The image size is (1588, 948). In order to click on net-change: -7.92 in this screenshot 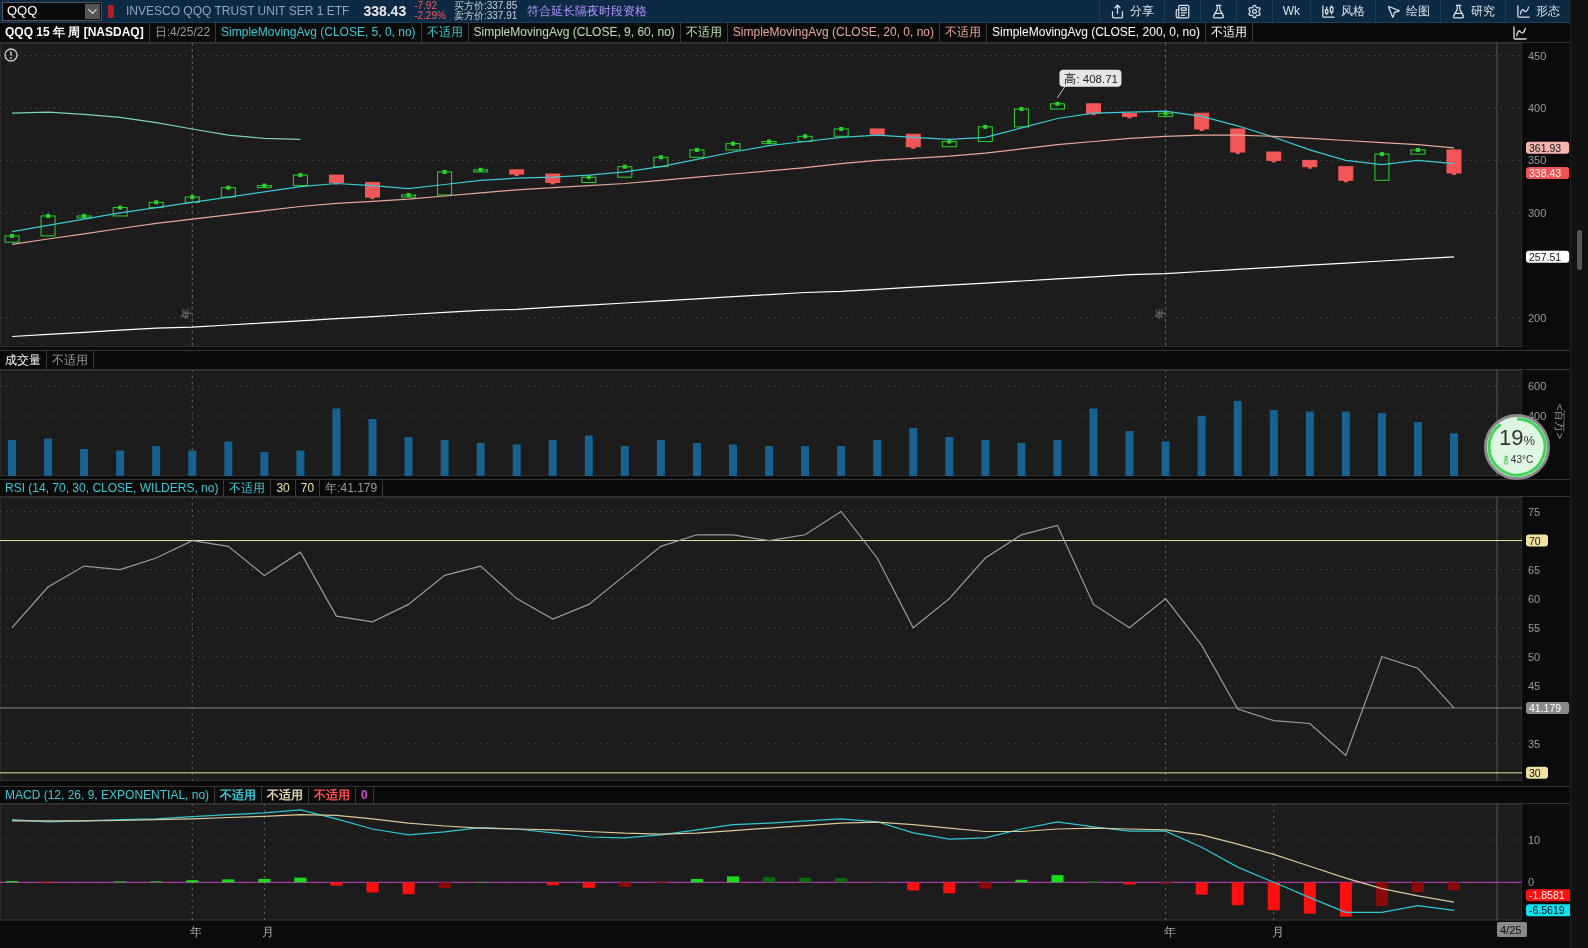, I will do `click(426, 6)`.